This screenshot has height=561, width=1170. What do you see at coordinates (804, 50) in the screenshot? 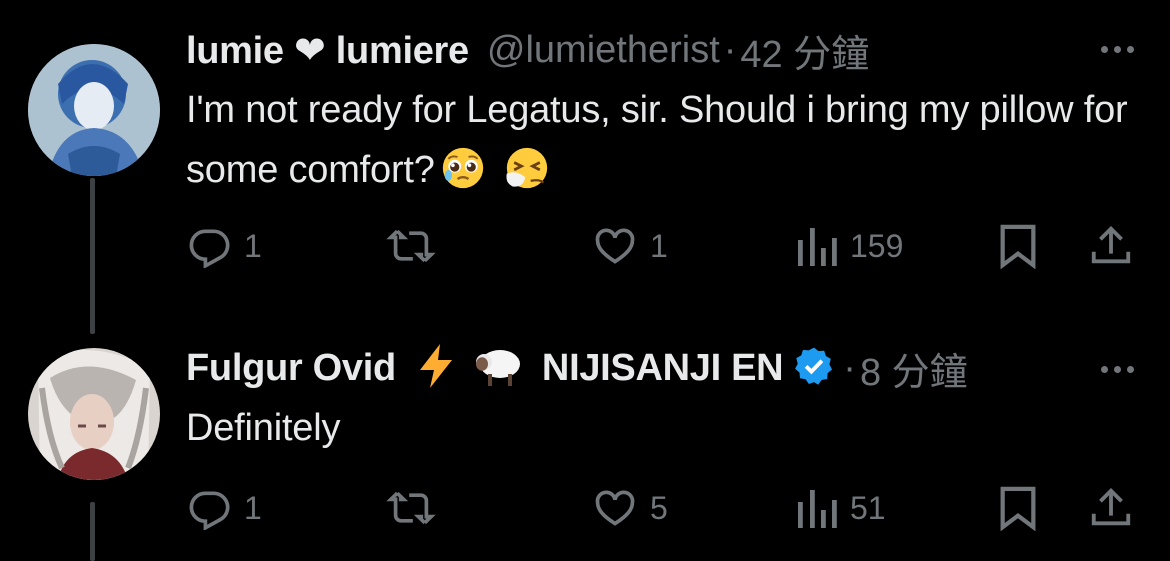
I see `tweet-time: 42 分鐘` at bounding box center [804, 50].